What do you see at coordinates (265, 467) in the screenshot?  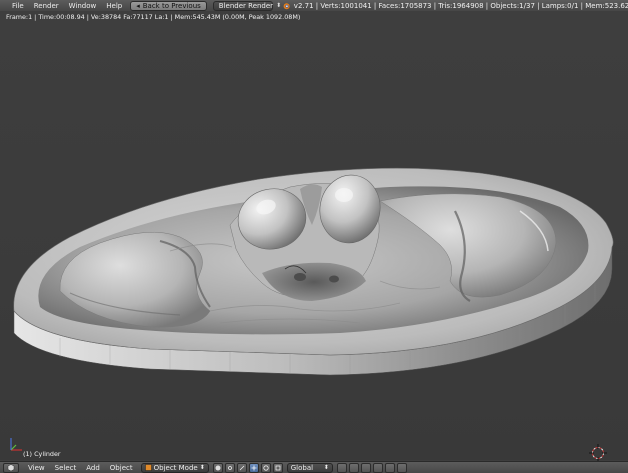 I see `rotate-manipulator-icon` at bounding box center [265, 467].